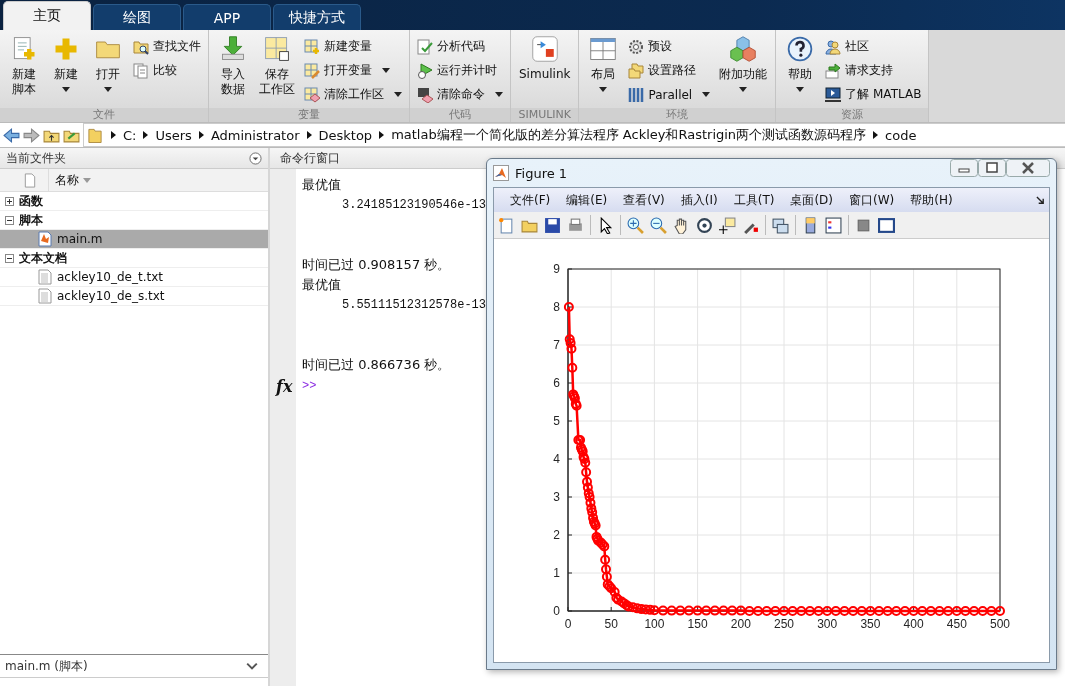 Image resolution: width=1065 pixels, height=686 pixels. I want to click on menu-item: 帮助(H), so click(931, 200).